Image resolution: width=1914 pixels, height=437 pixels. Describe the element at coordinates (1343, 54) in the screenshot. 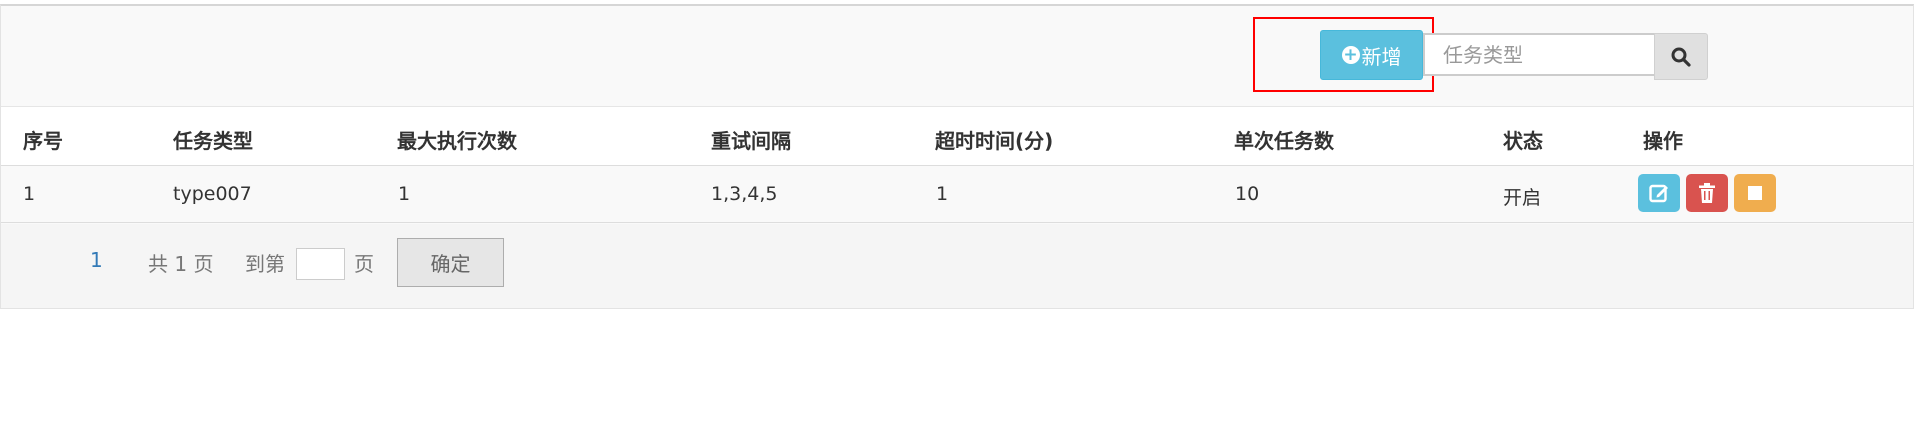

I see `highlight-box` at that location.